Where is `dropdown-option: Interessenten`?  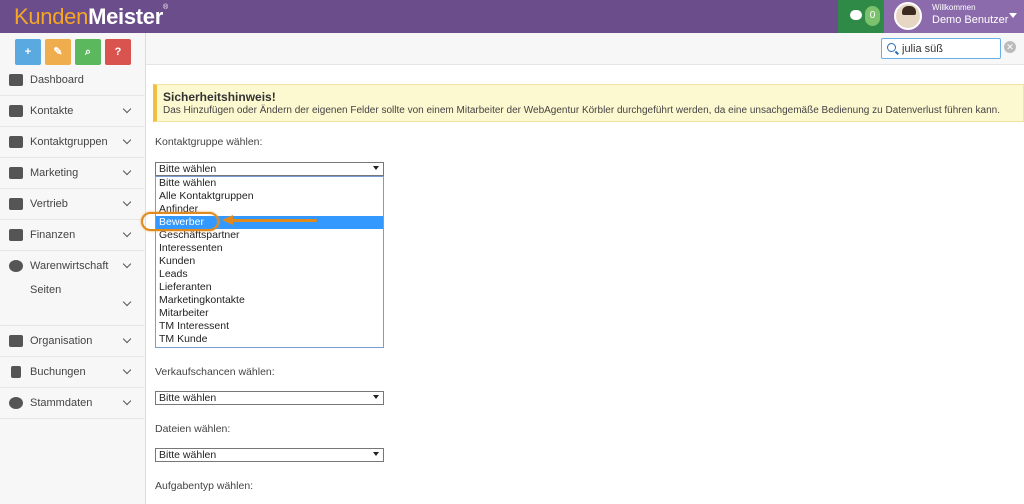 dropdown-option: Interessenten is located at coordinates (269, 248).